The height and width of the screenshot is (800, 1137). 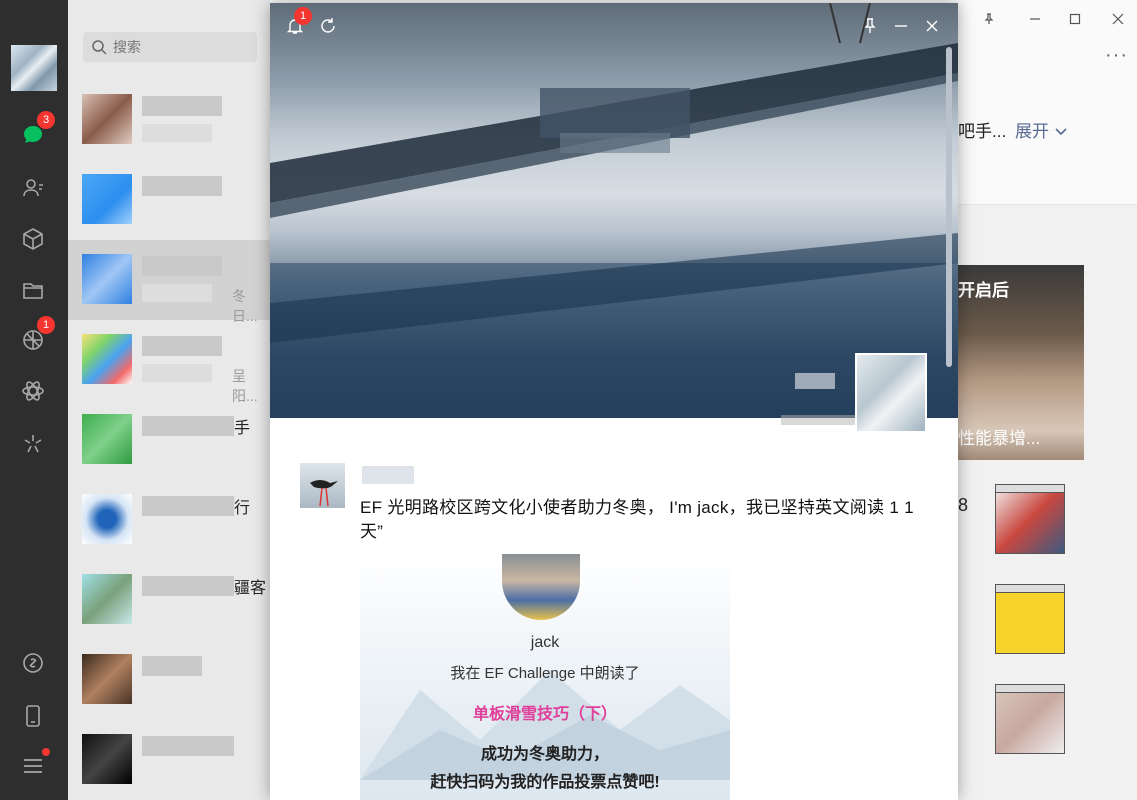 What do you see at coordinates (169, 600) in the screenshot?
I see `chat-list-item: 疆客` at bounding box center [169, 600].